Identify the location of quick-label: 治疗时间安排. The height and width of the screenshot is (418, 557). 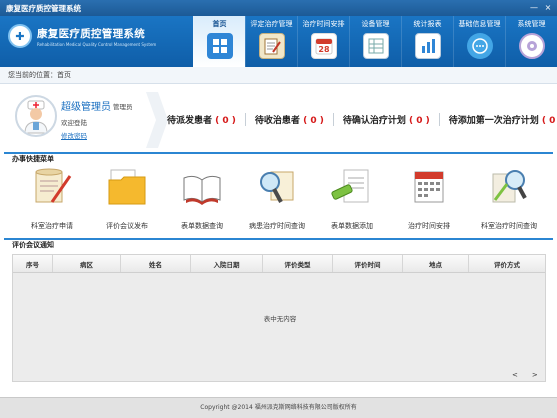
(429, 226).